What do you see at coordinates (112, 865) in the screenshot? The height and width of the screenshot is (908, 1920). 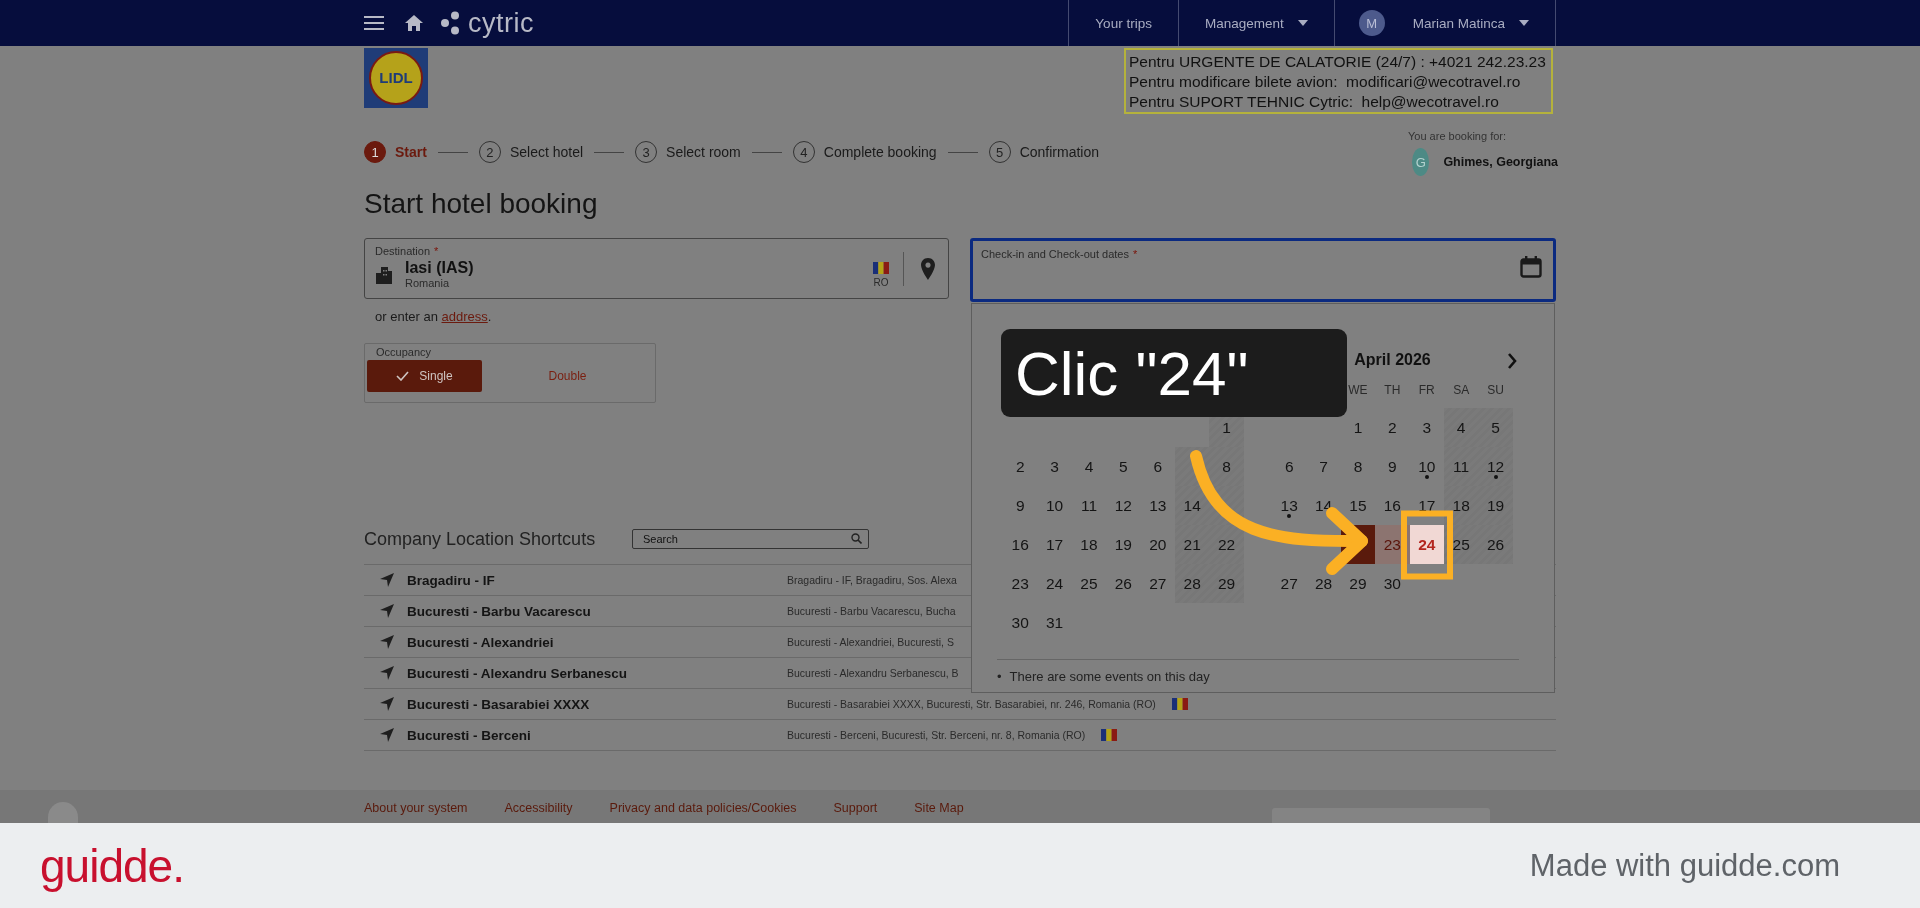 I see `guidde-logo: guidde.` at bounding box center [112, 865].